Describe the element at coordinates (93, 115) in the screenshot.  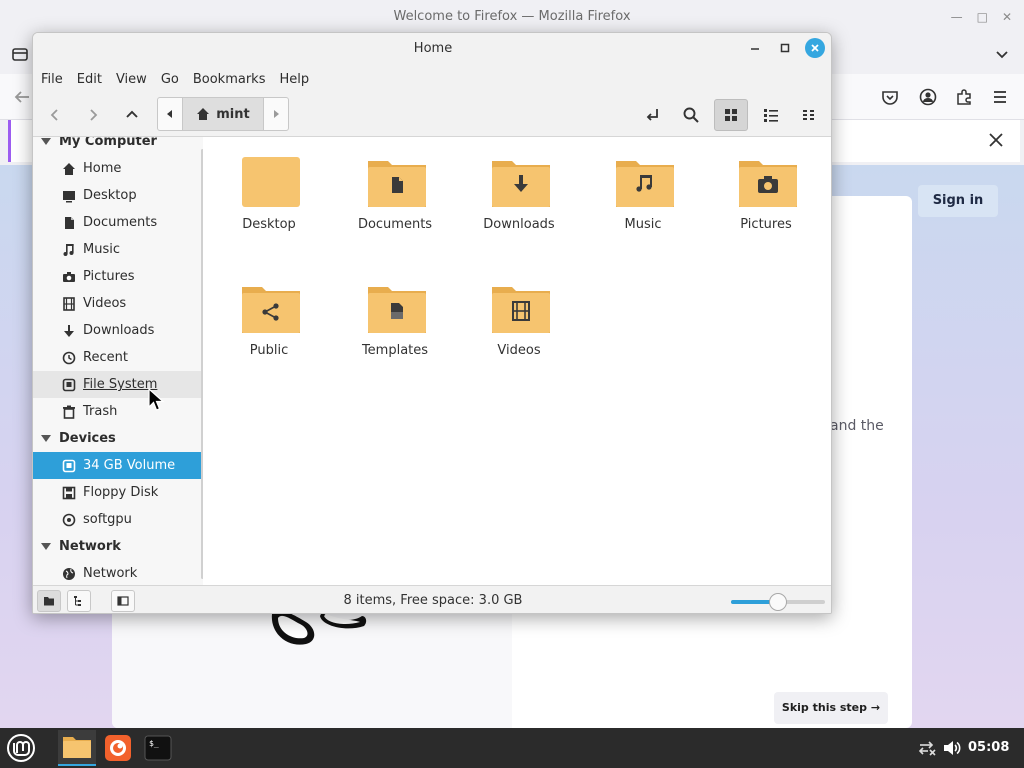
I see `forward-button` at that location.